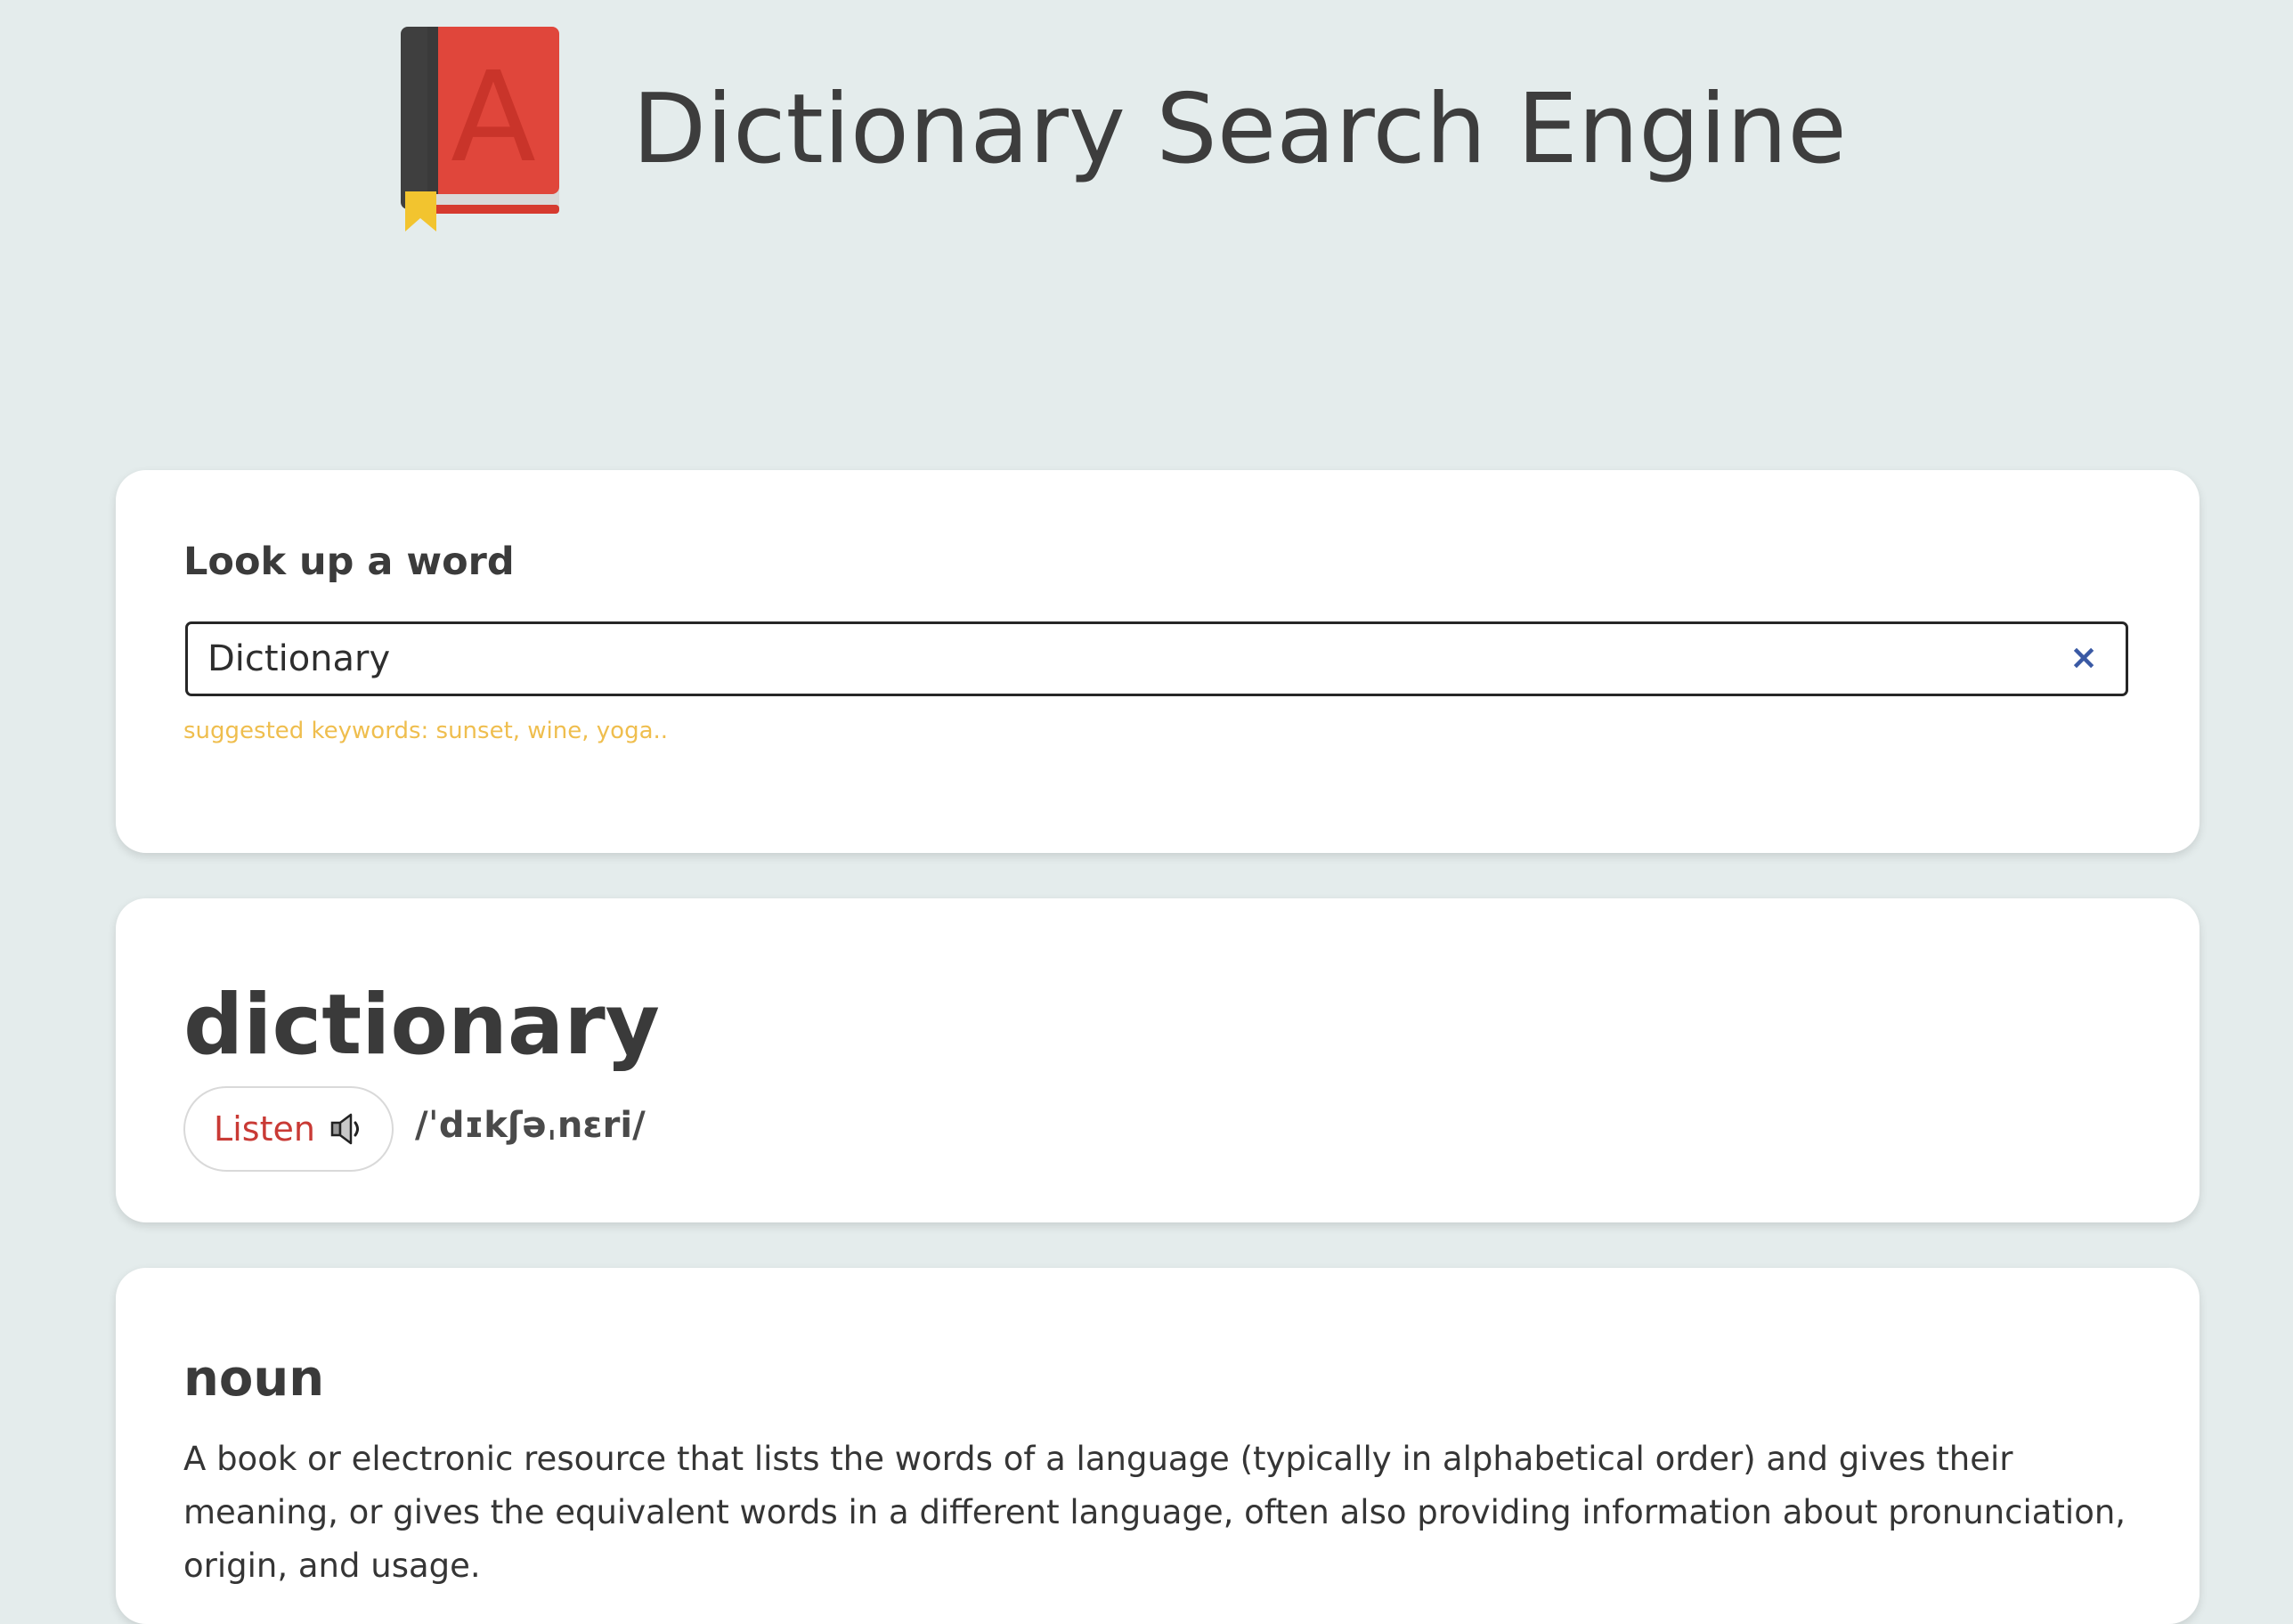  What do you see at coordinates (2083, 657) in the screenshot?
I see `close-icon: ×` at bounding box center [2083, 657].